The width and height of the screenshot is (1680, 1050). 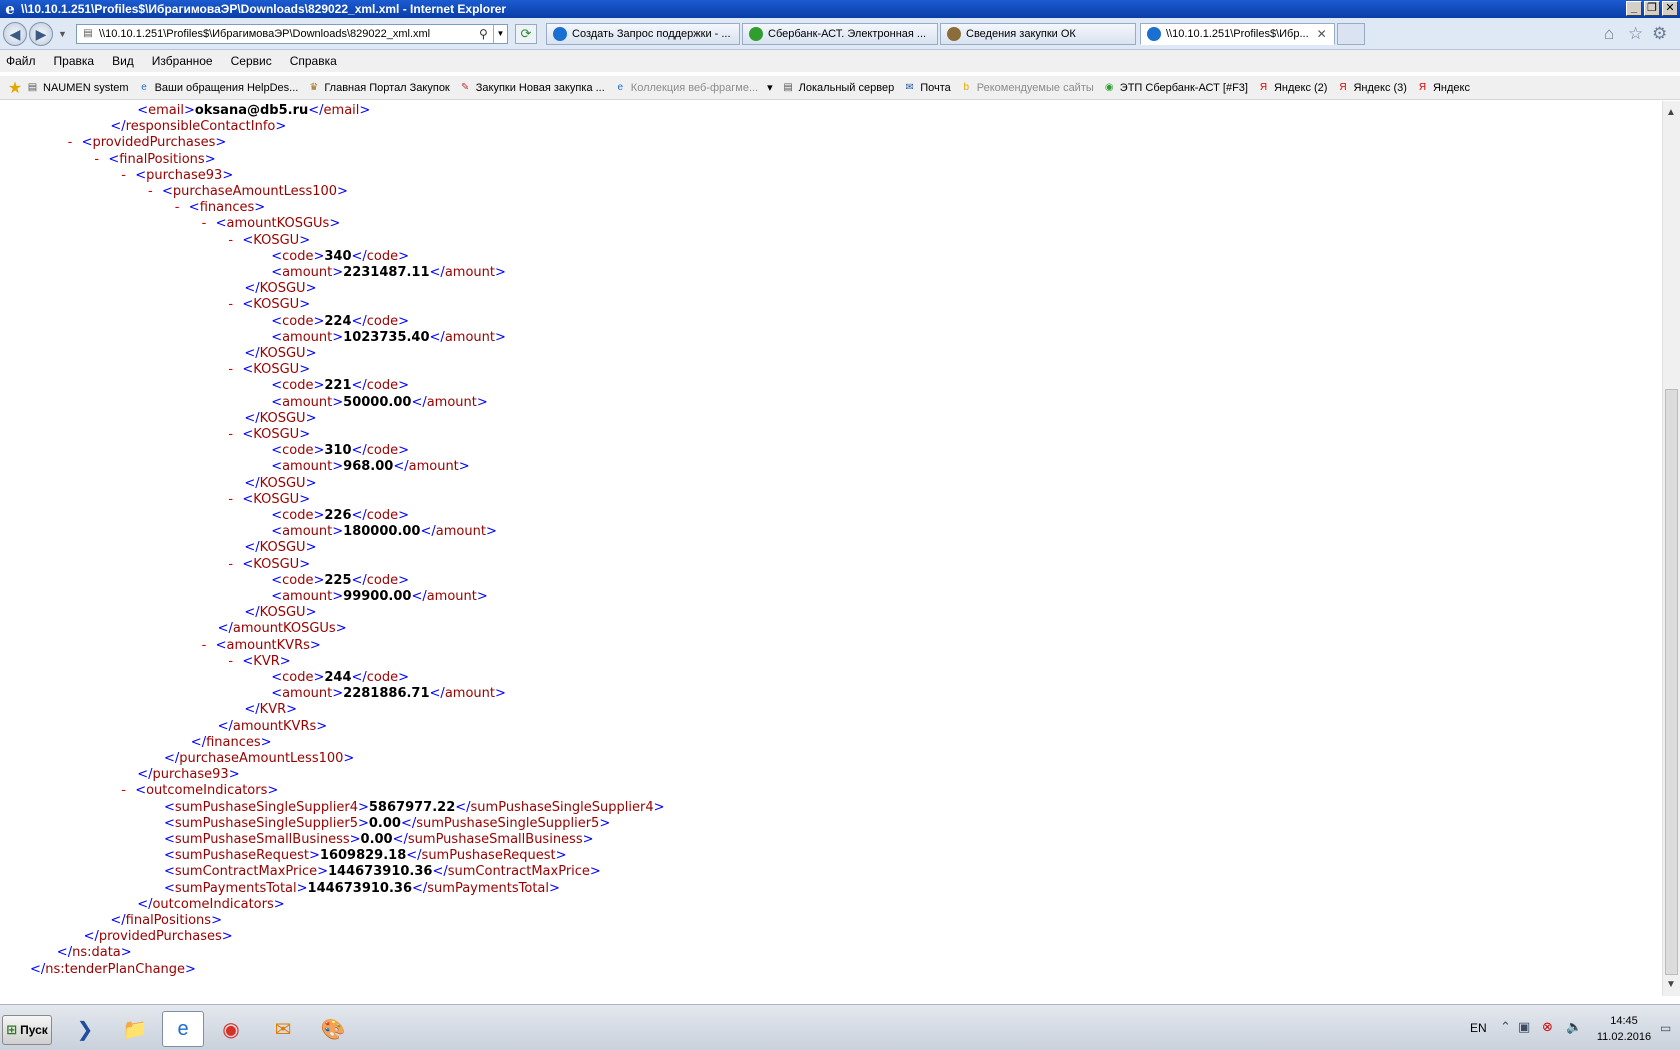 What do you see at coordinates (387, 87) in the screenshot?
I see `favorite-label: Главная Портал Закупок` at bounding box center [387, 87].